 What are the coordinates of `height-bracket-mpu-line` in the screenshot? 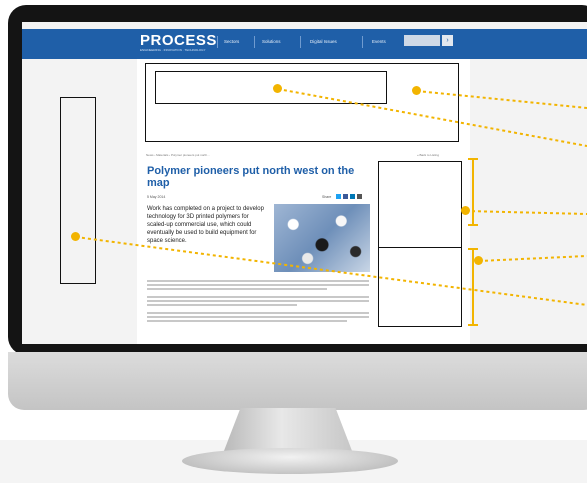 It's located at (473, 192).